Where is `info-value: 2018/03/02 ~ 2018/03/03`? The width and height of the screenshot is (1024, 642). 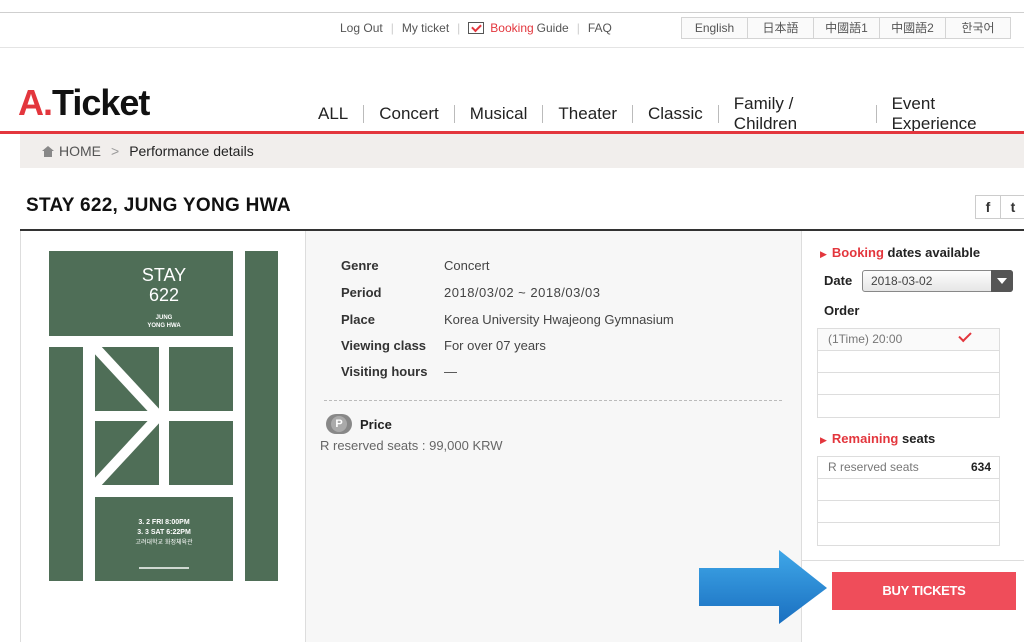
info-value: 2018/03/02 ~ 2018/03/03 is located at coordinates (522, 292).